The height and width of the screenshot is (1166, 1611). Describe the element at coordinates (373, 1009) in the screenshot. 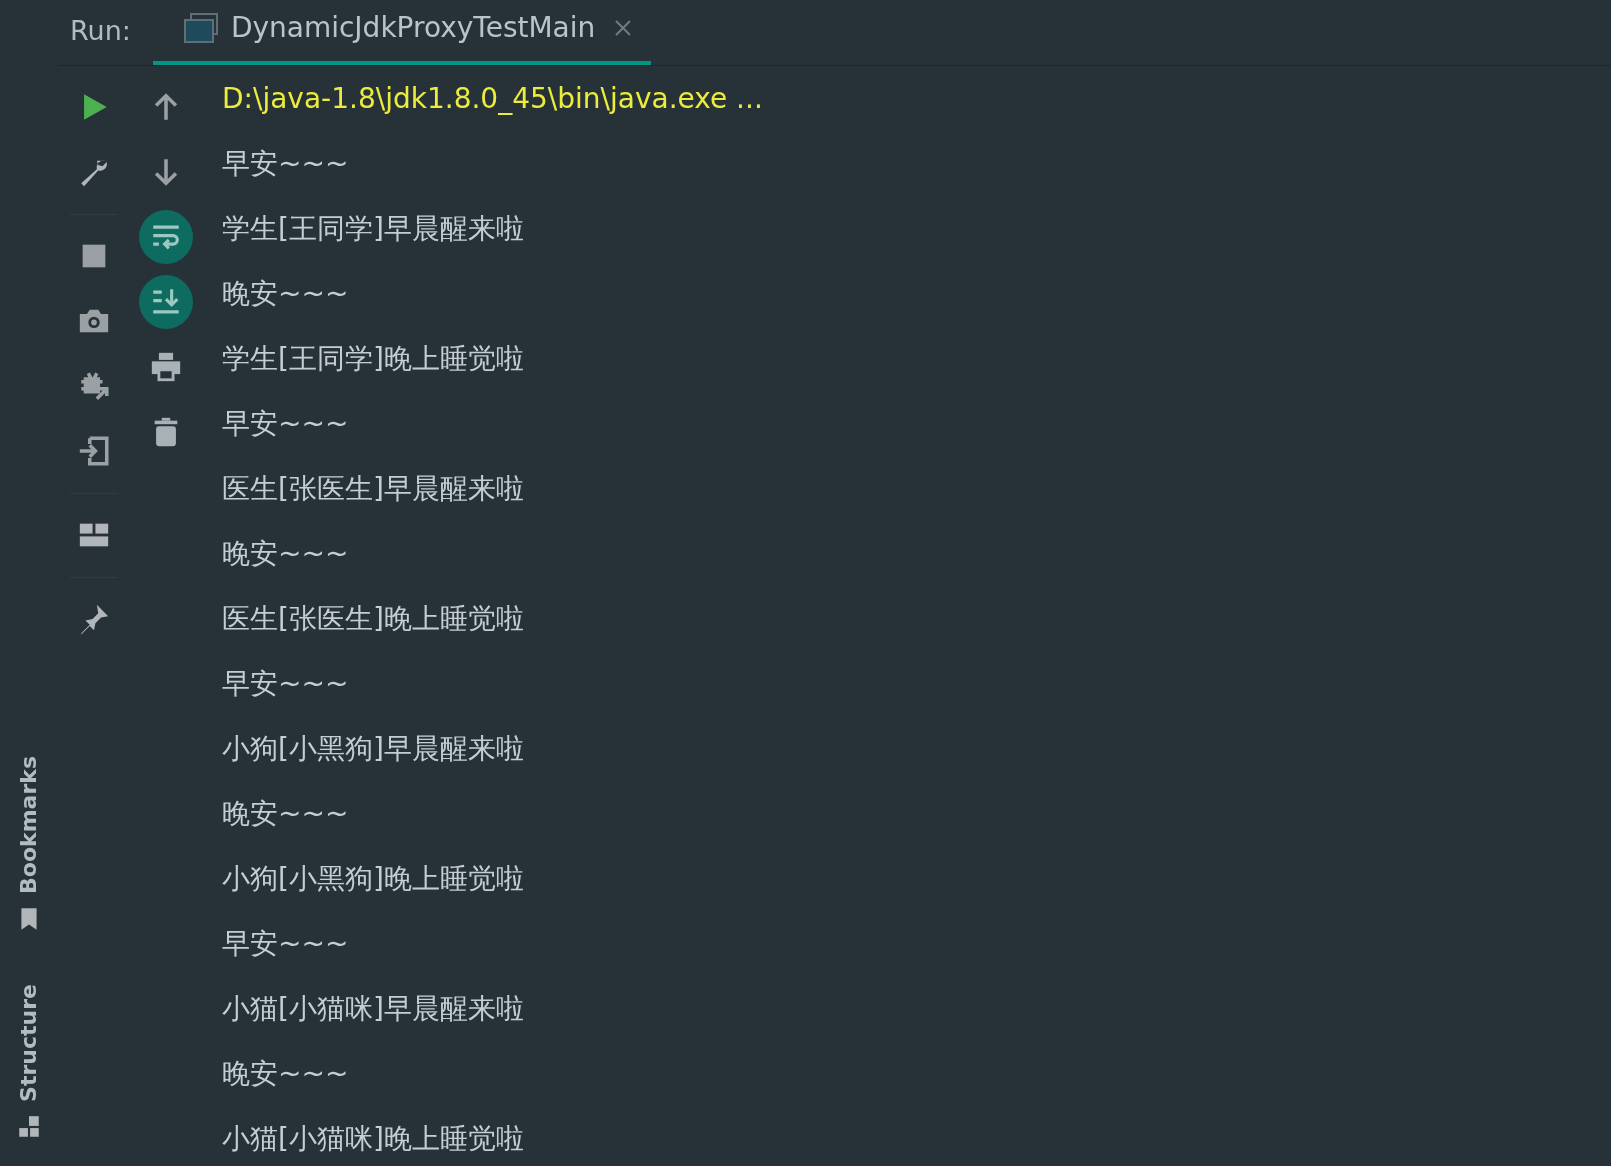

I see `output-line: 小猫[小猫咪]早晨醒来啦` at that location.